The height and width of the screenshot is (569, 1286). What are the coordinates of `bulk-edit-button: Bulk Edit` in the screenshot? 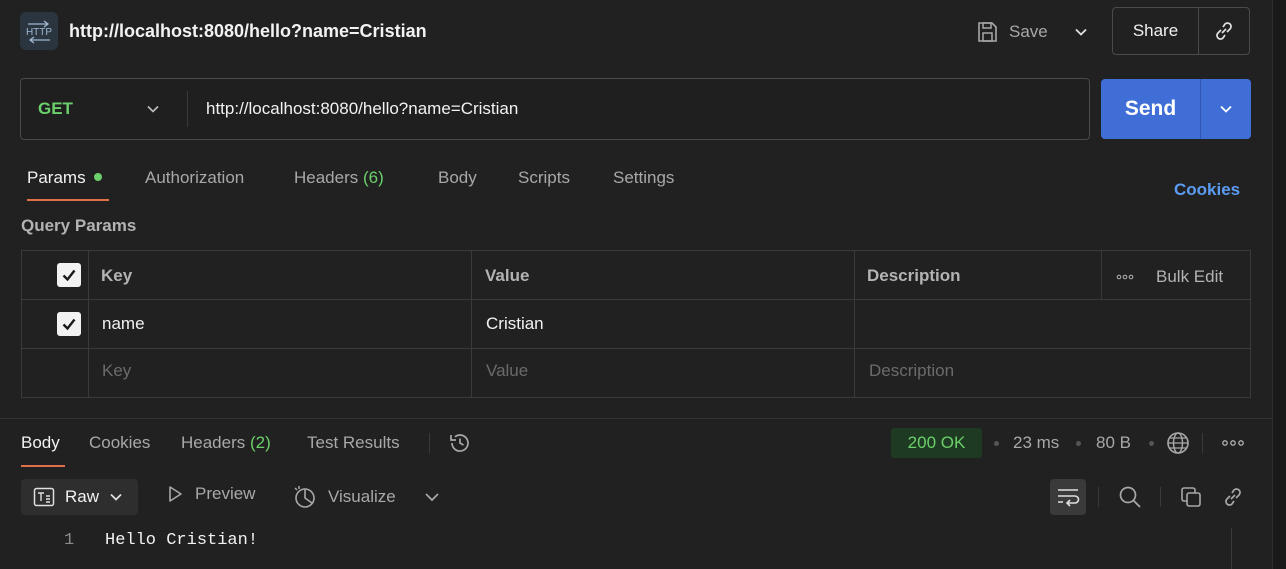 It's located at (1169, 277).